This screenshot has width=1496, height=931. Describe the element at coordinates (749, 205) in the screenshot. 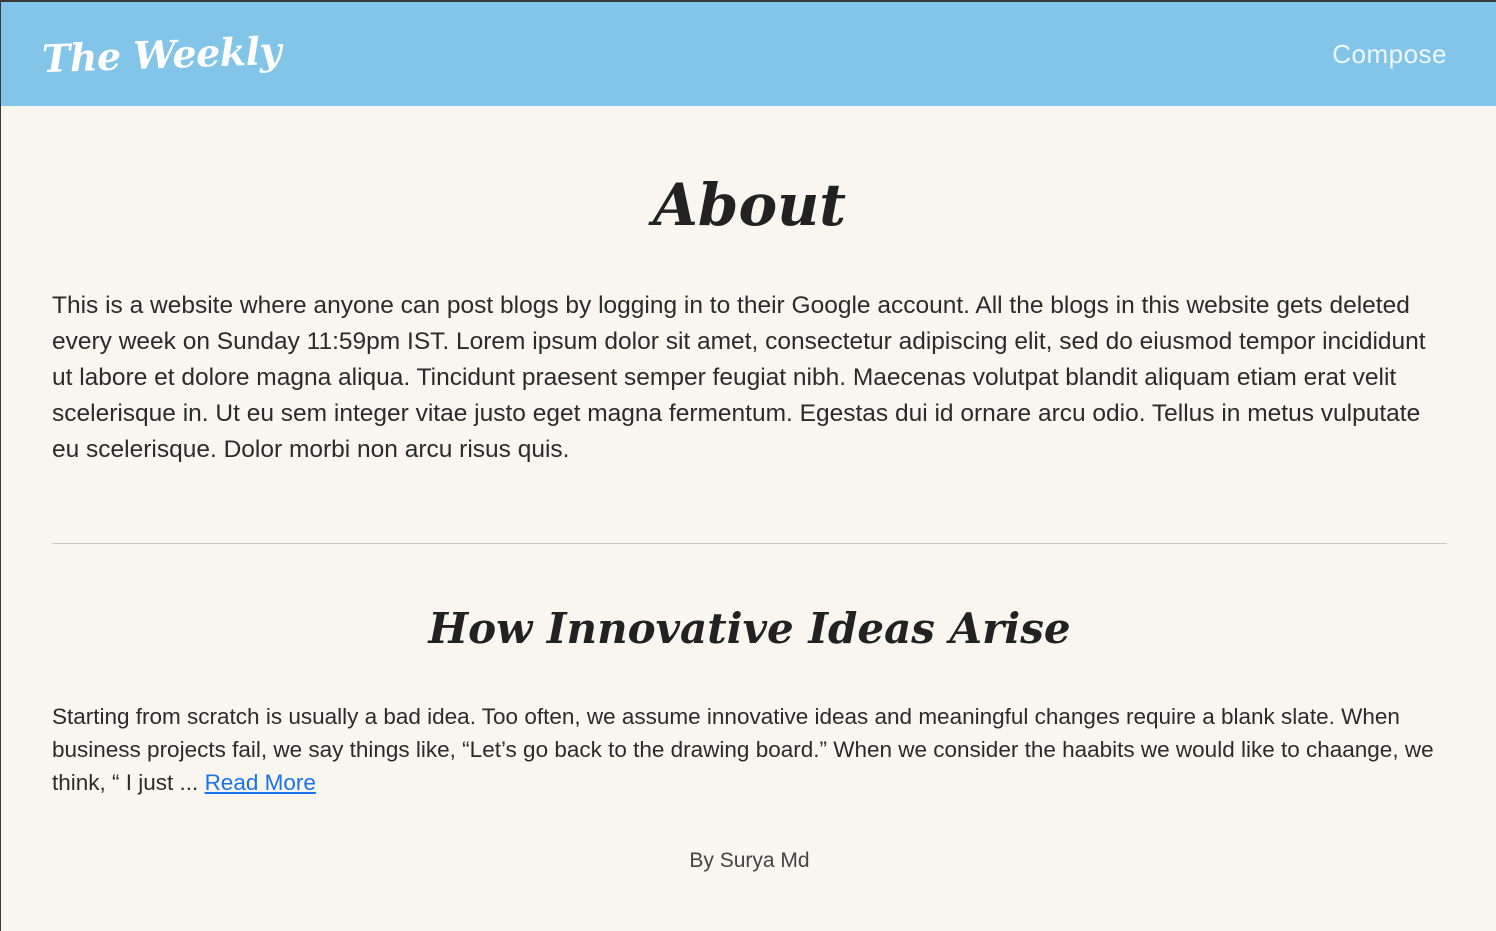

I see `page-title: About` at that location.